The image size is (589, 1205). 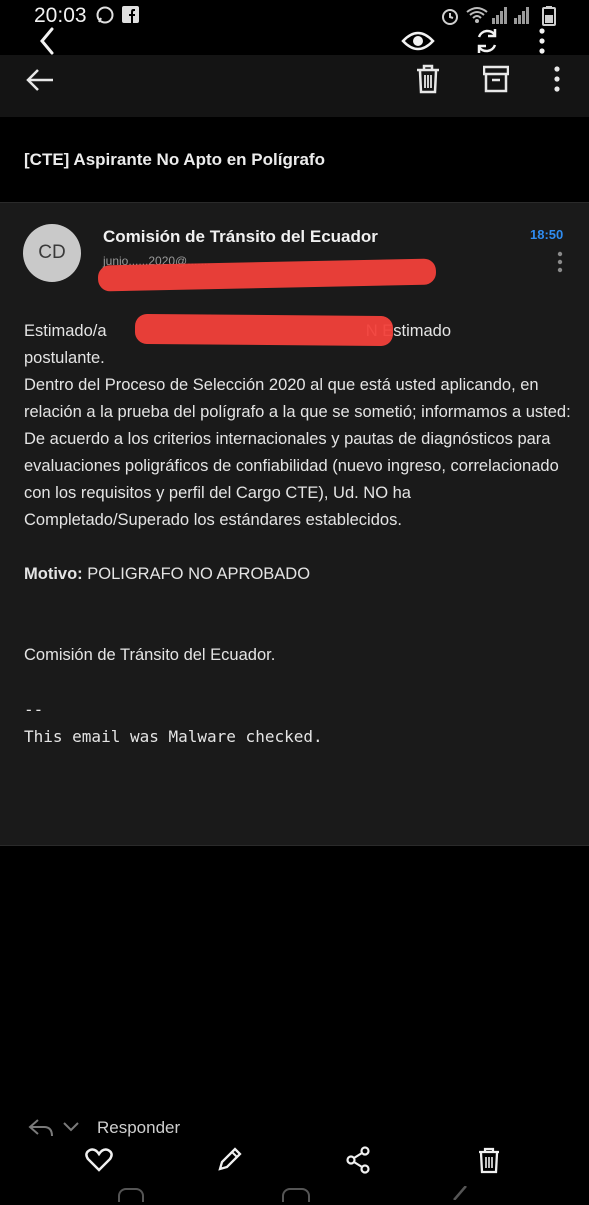 What do you see at coordinates (41, 1128) in the screenshot?
I see `reply-icon` at bounding box center [41, 1128].